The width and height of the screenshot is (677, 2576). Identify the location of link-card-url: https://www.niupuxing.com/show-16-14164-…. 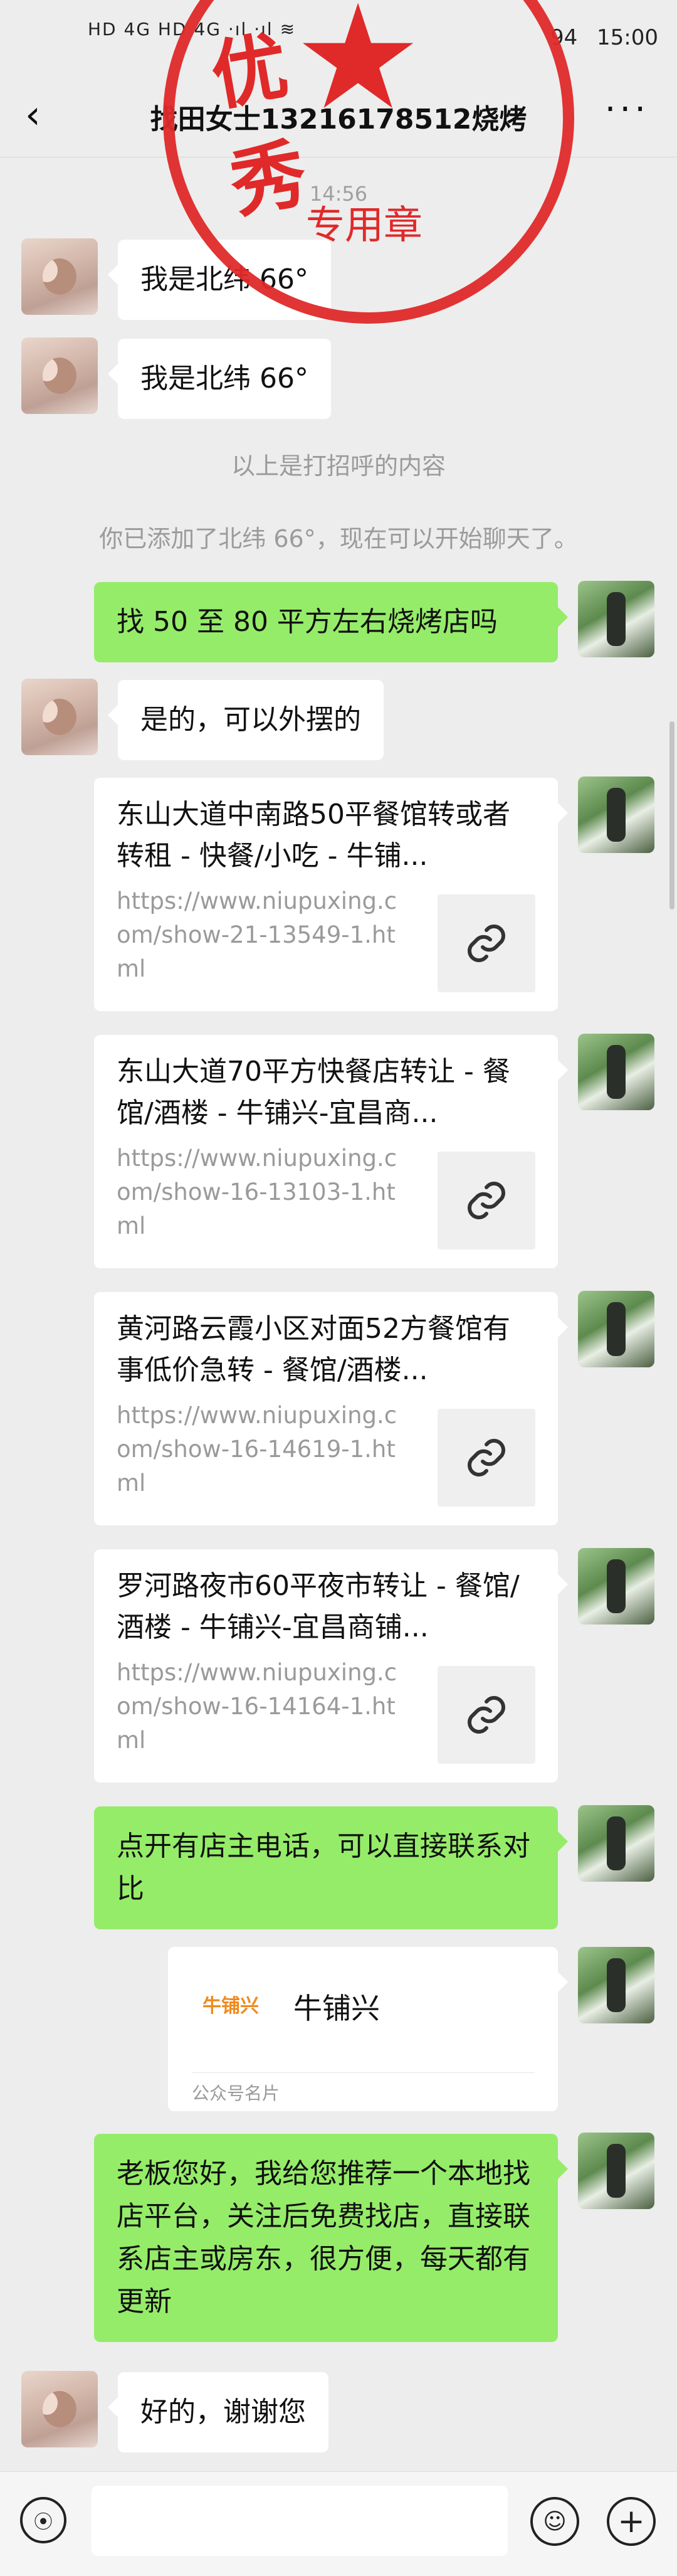
(257, 1706).